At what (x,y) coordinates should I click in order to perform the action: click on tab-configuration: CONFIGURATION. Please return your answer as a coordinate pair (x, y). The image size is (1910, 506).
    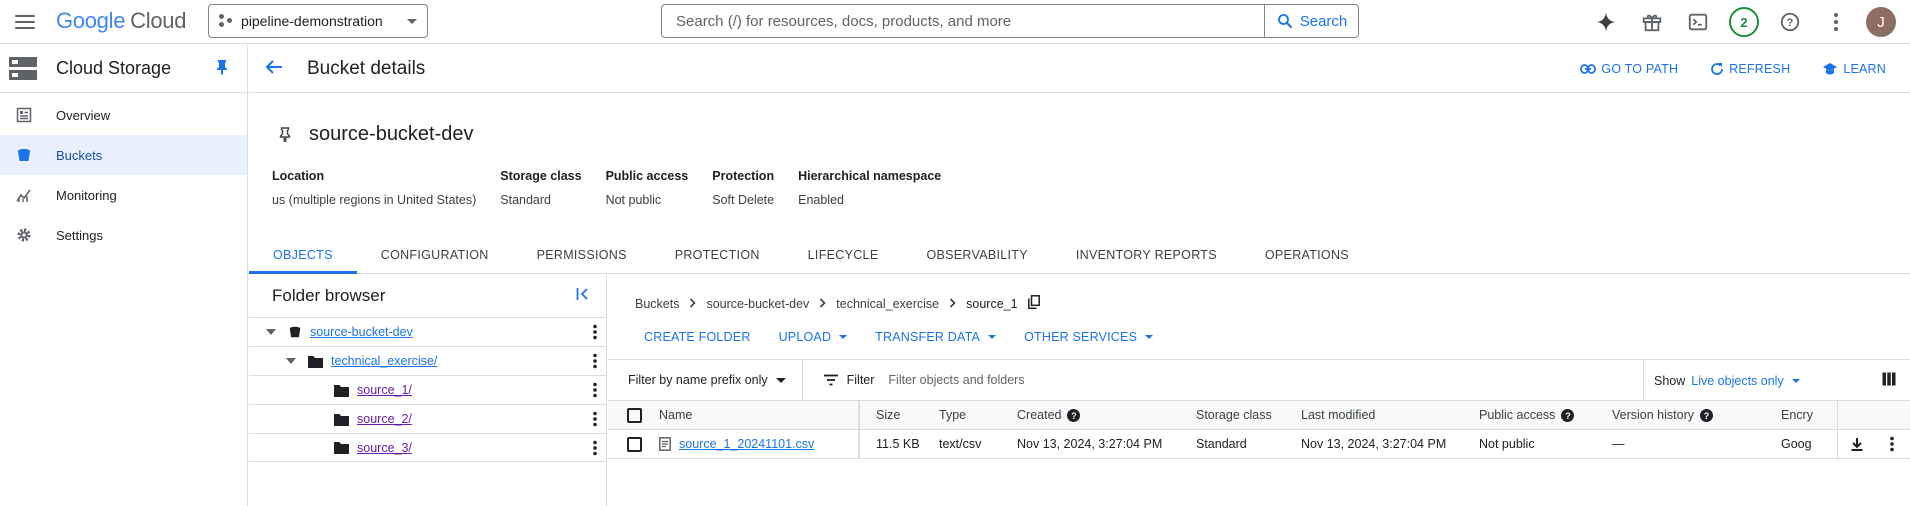
    Looking at the image, I should click on (435, 254).